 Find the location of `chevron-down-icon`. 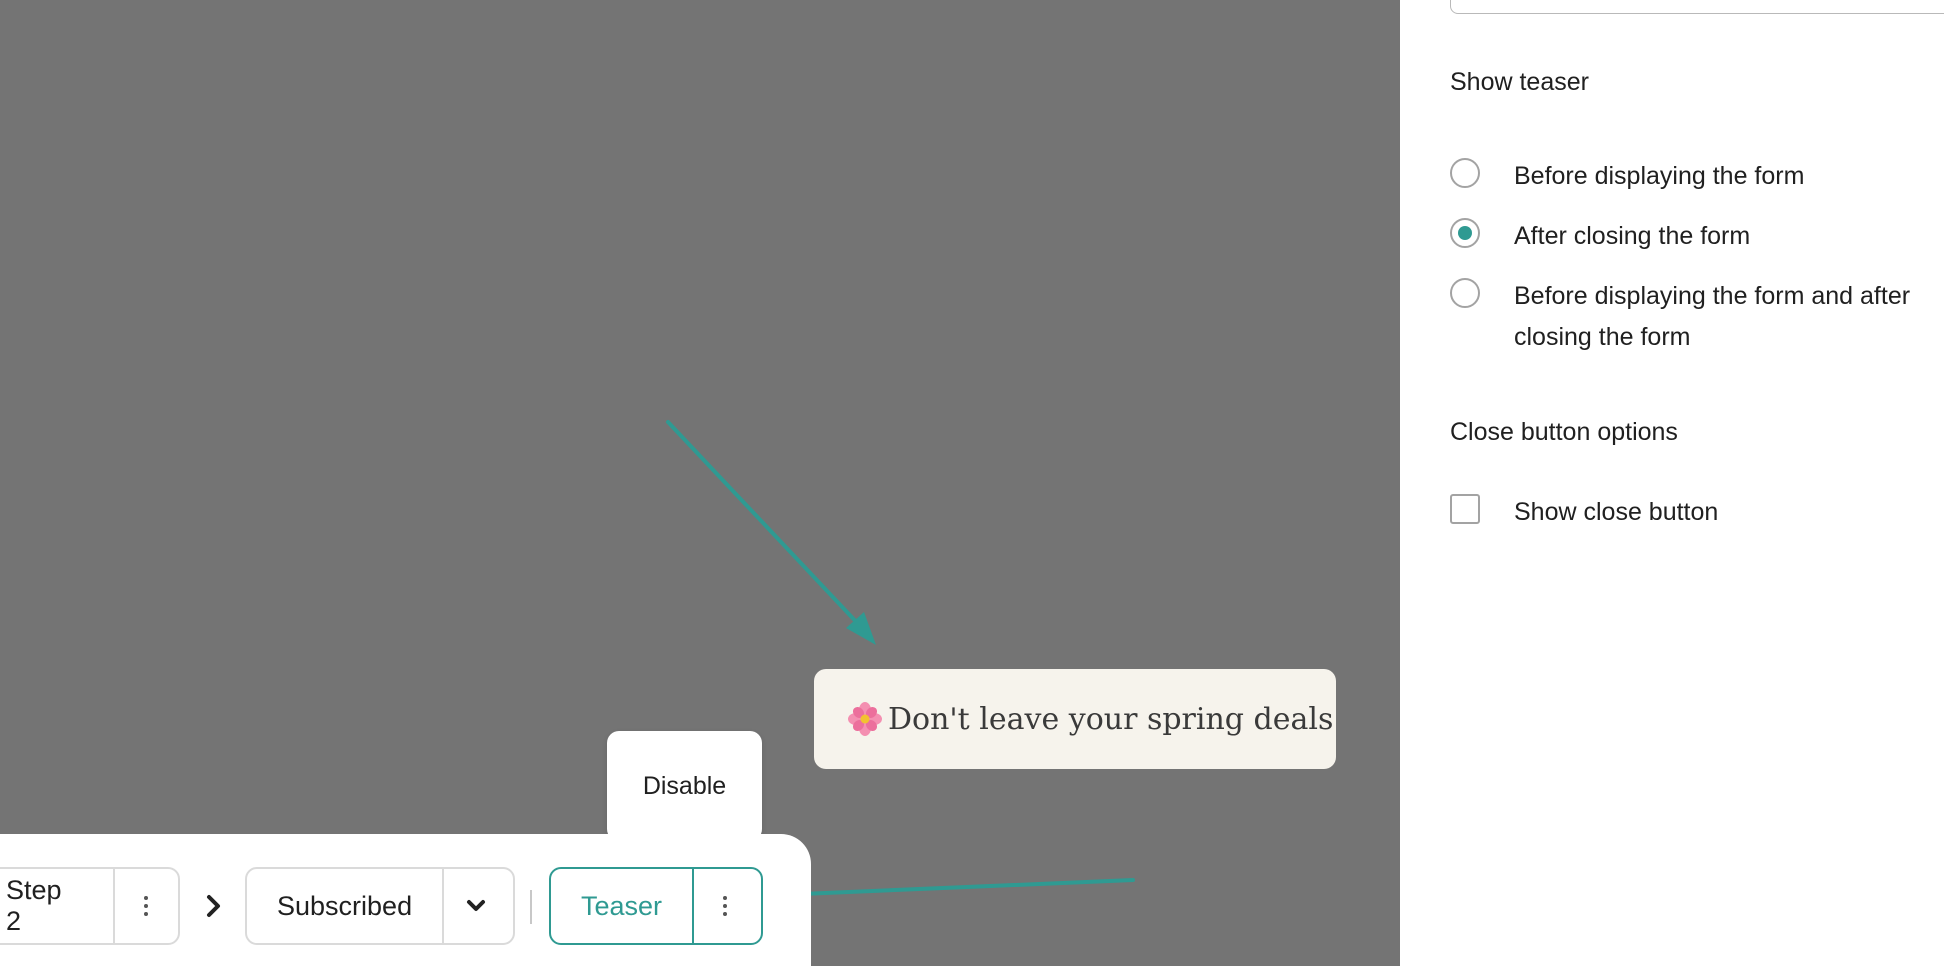

chevron-down-icon is located at coordinates (476, 905).